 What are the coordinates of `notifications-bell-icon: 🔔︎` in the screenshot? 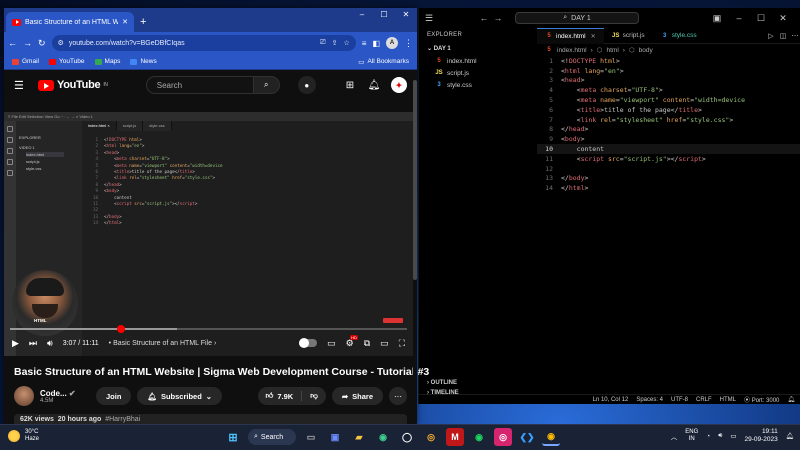 It's located at (374, 85).